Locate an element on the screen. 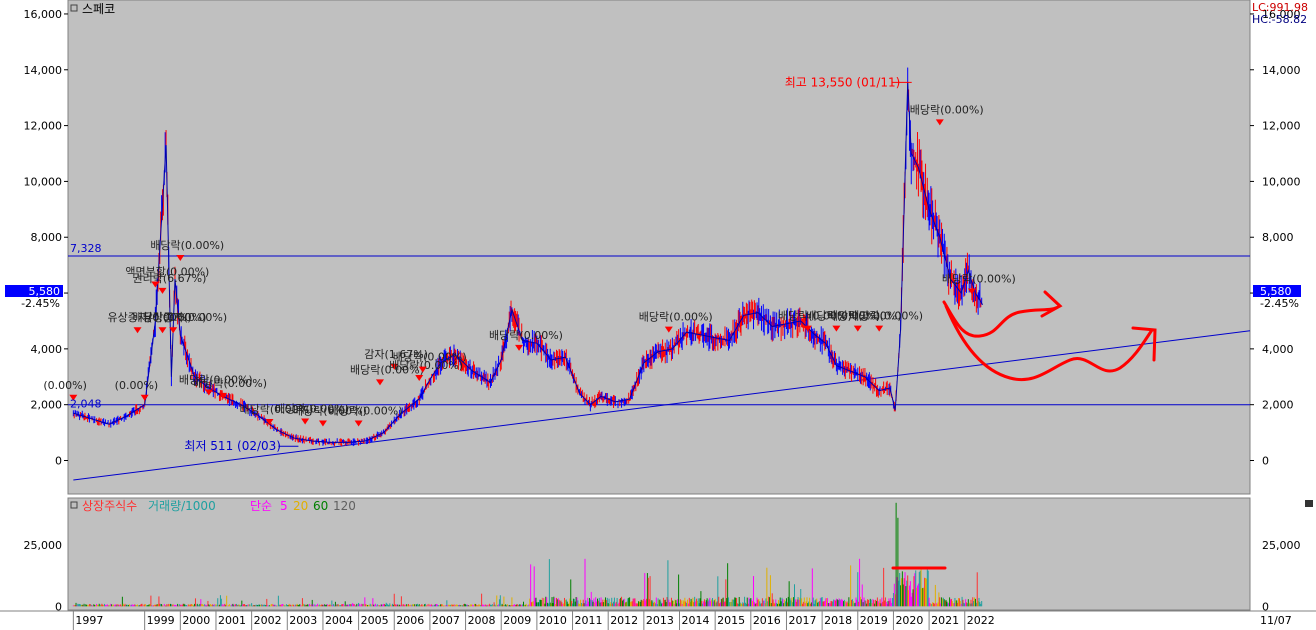 The image size is (1316, 630). x-tick-label: 2002 is located at coordinates (268, 620).